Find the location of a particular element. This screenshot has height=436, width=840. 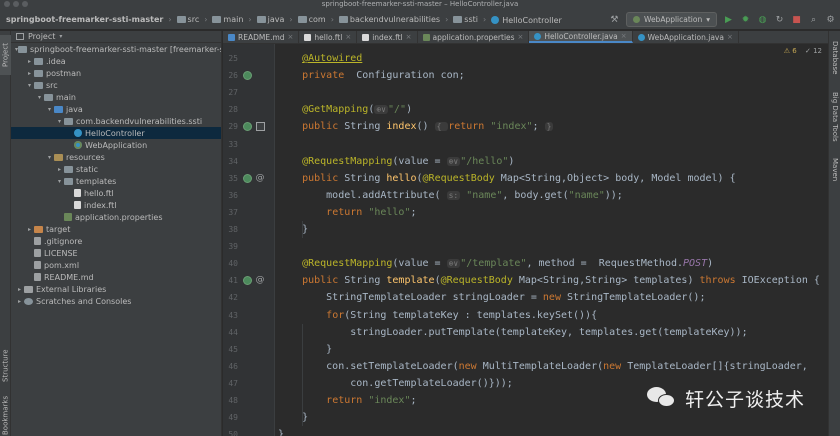

editor-tab: HelloController.java × is located at coordinates (581, 37).